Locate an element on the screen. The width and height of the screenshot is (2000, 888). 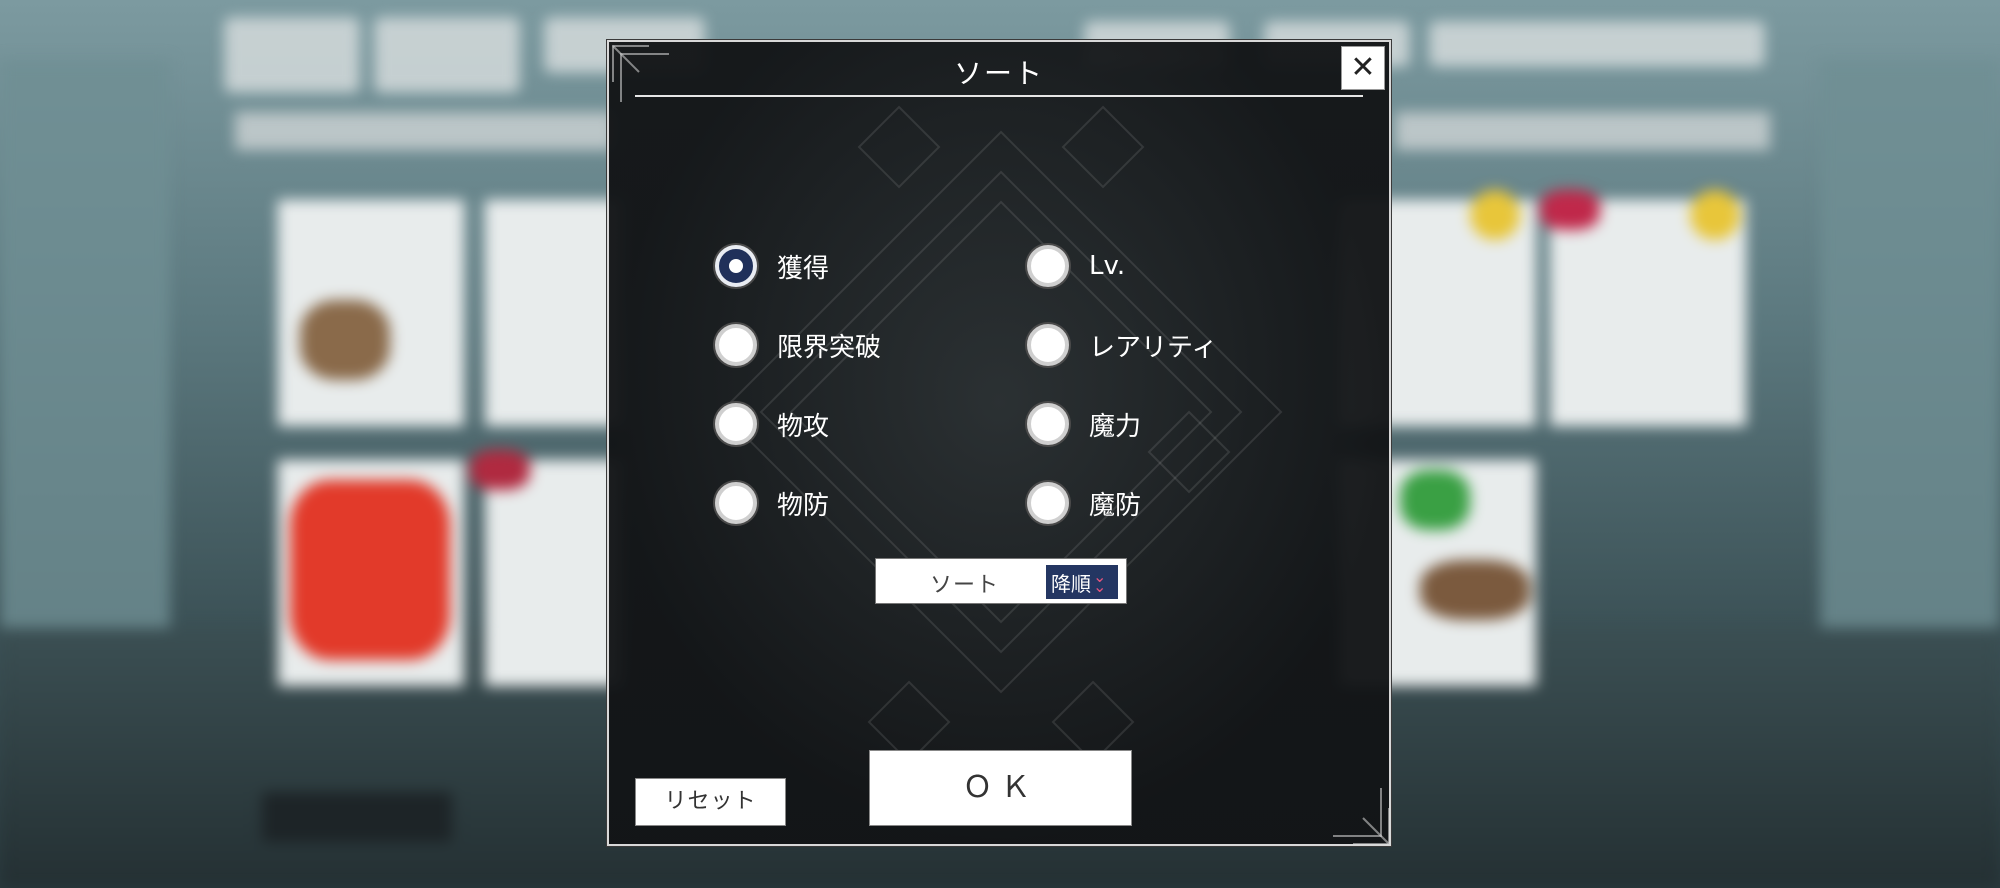
option-label: レアリティ is located at coordinates (1153, 347).